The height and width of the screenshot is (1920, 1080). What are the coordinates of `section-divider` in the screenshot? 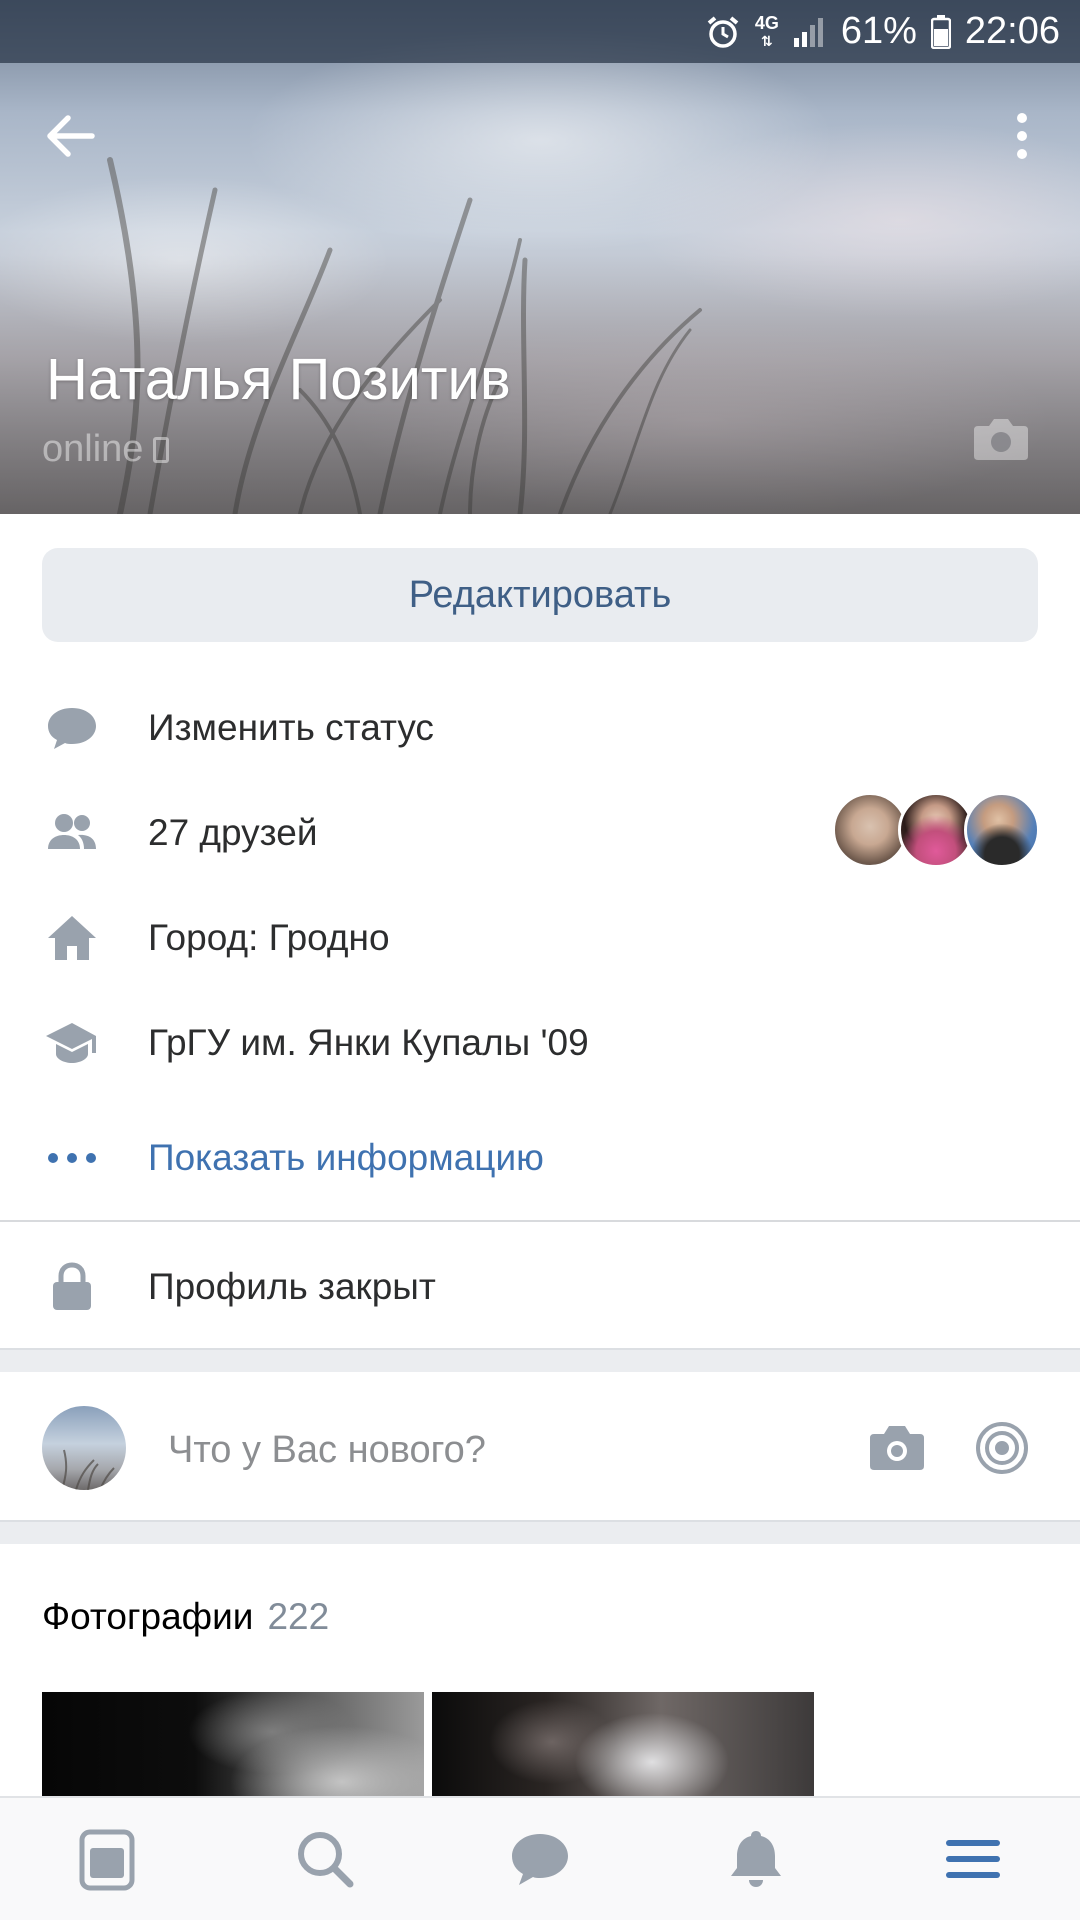 It's located at (540, 1221).